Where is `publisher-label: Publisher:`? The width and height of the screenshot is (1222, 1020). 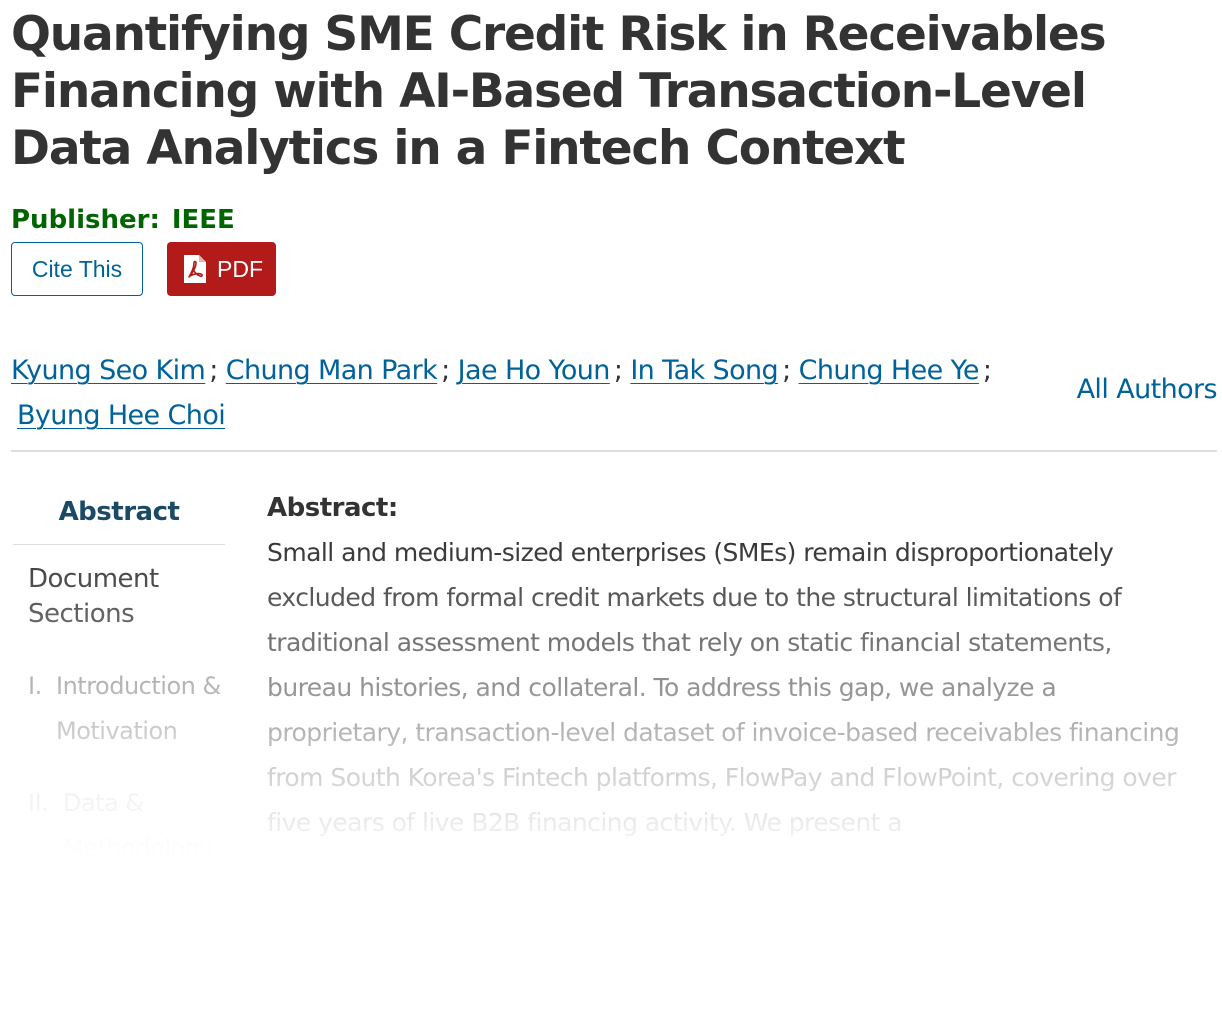 publisher-label: Publisher: is located at coordinates (85, 220).